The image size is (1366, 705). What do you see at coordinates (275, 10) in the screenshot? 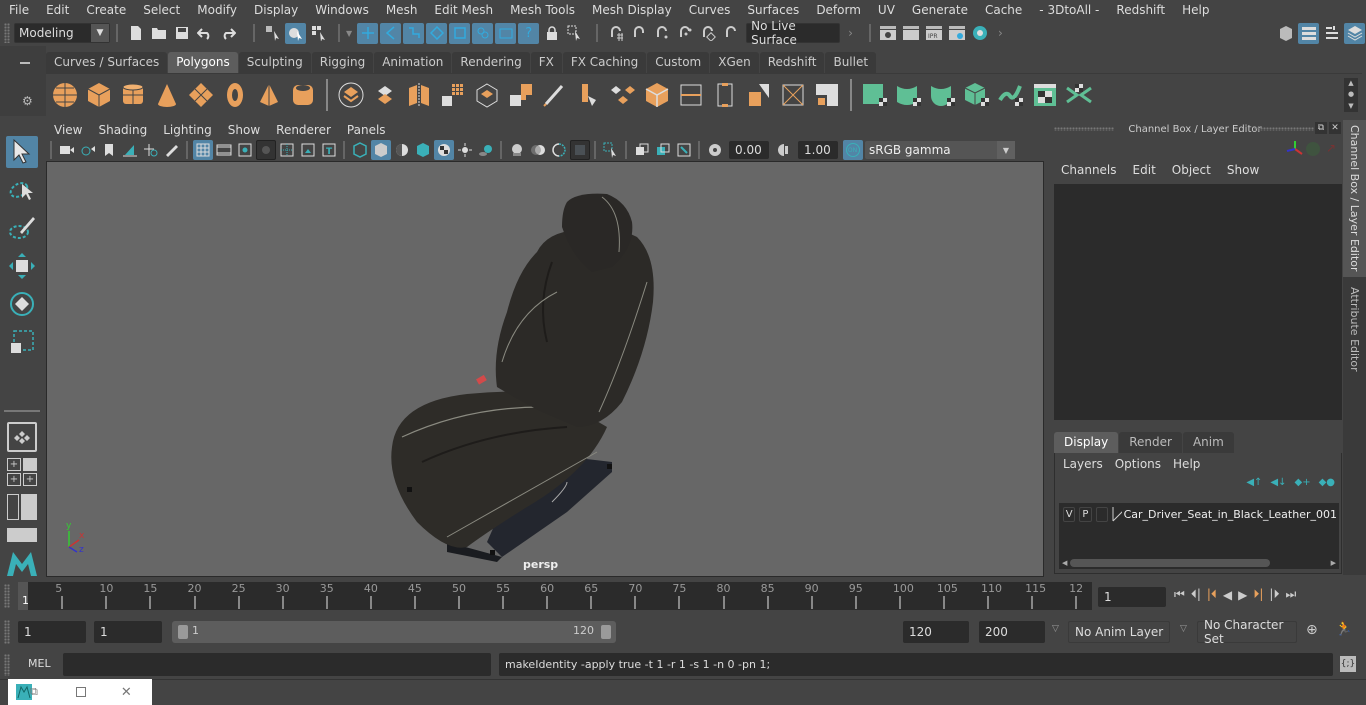
I see `menu-display: Display` at bounding box center [275, 10].